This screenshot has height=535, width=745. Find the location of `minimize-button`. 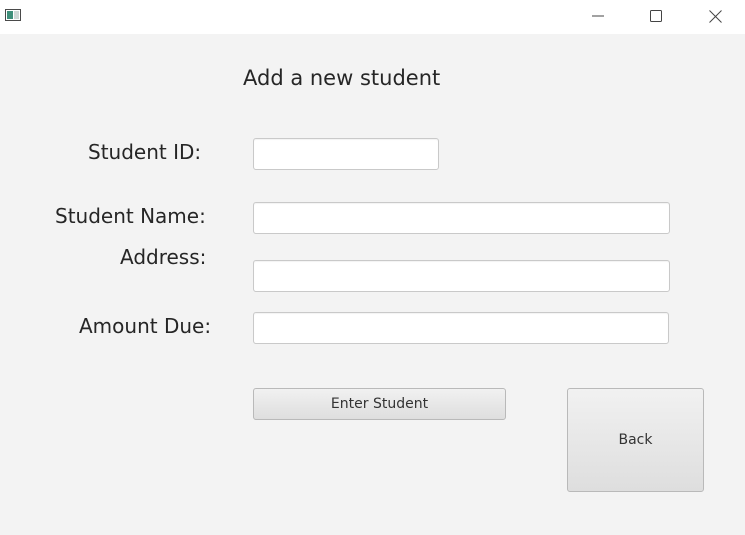

minimize-button is located at coordinates (598, 16).